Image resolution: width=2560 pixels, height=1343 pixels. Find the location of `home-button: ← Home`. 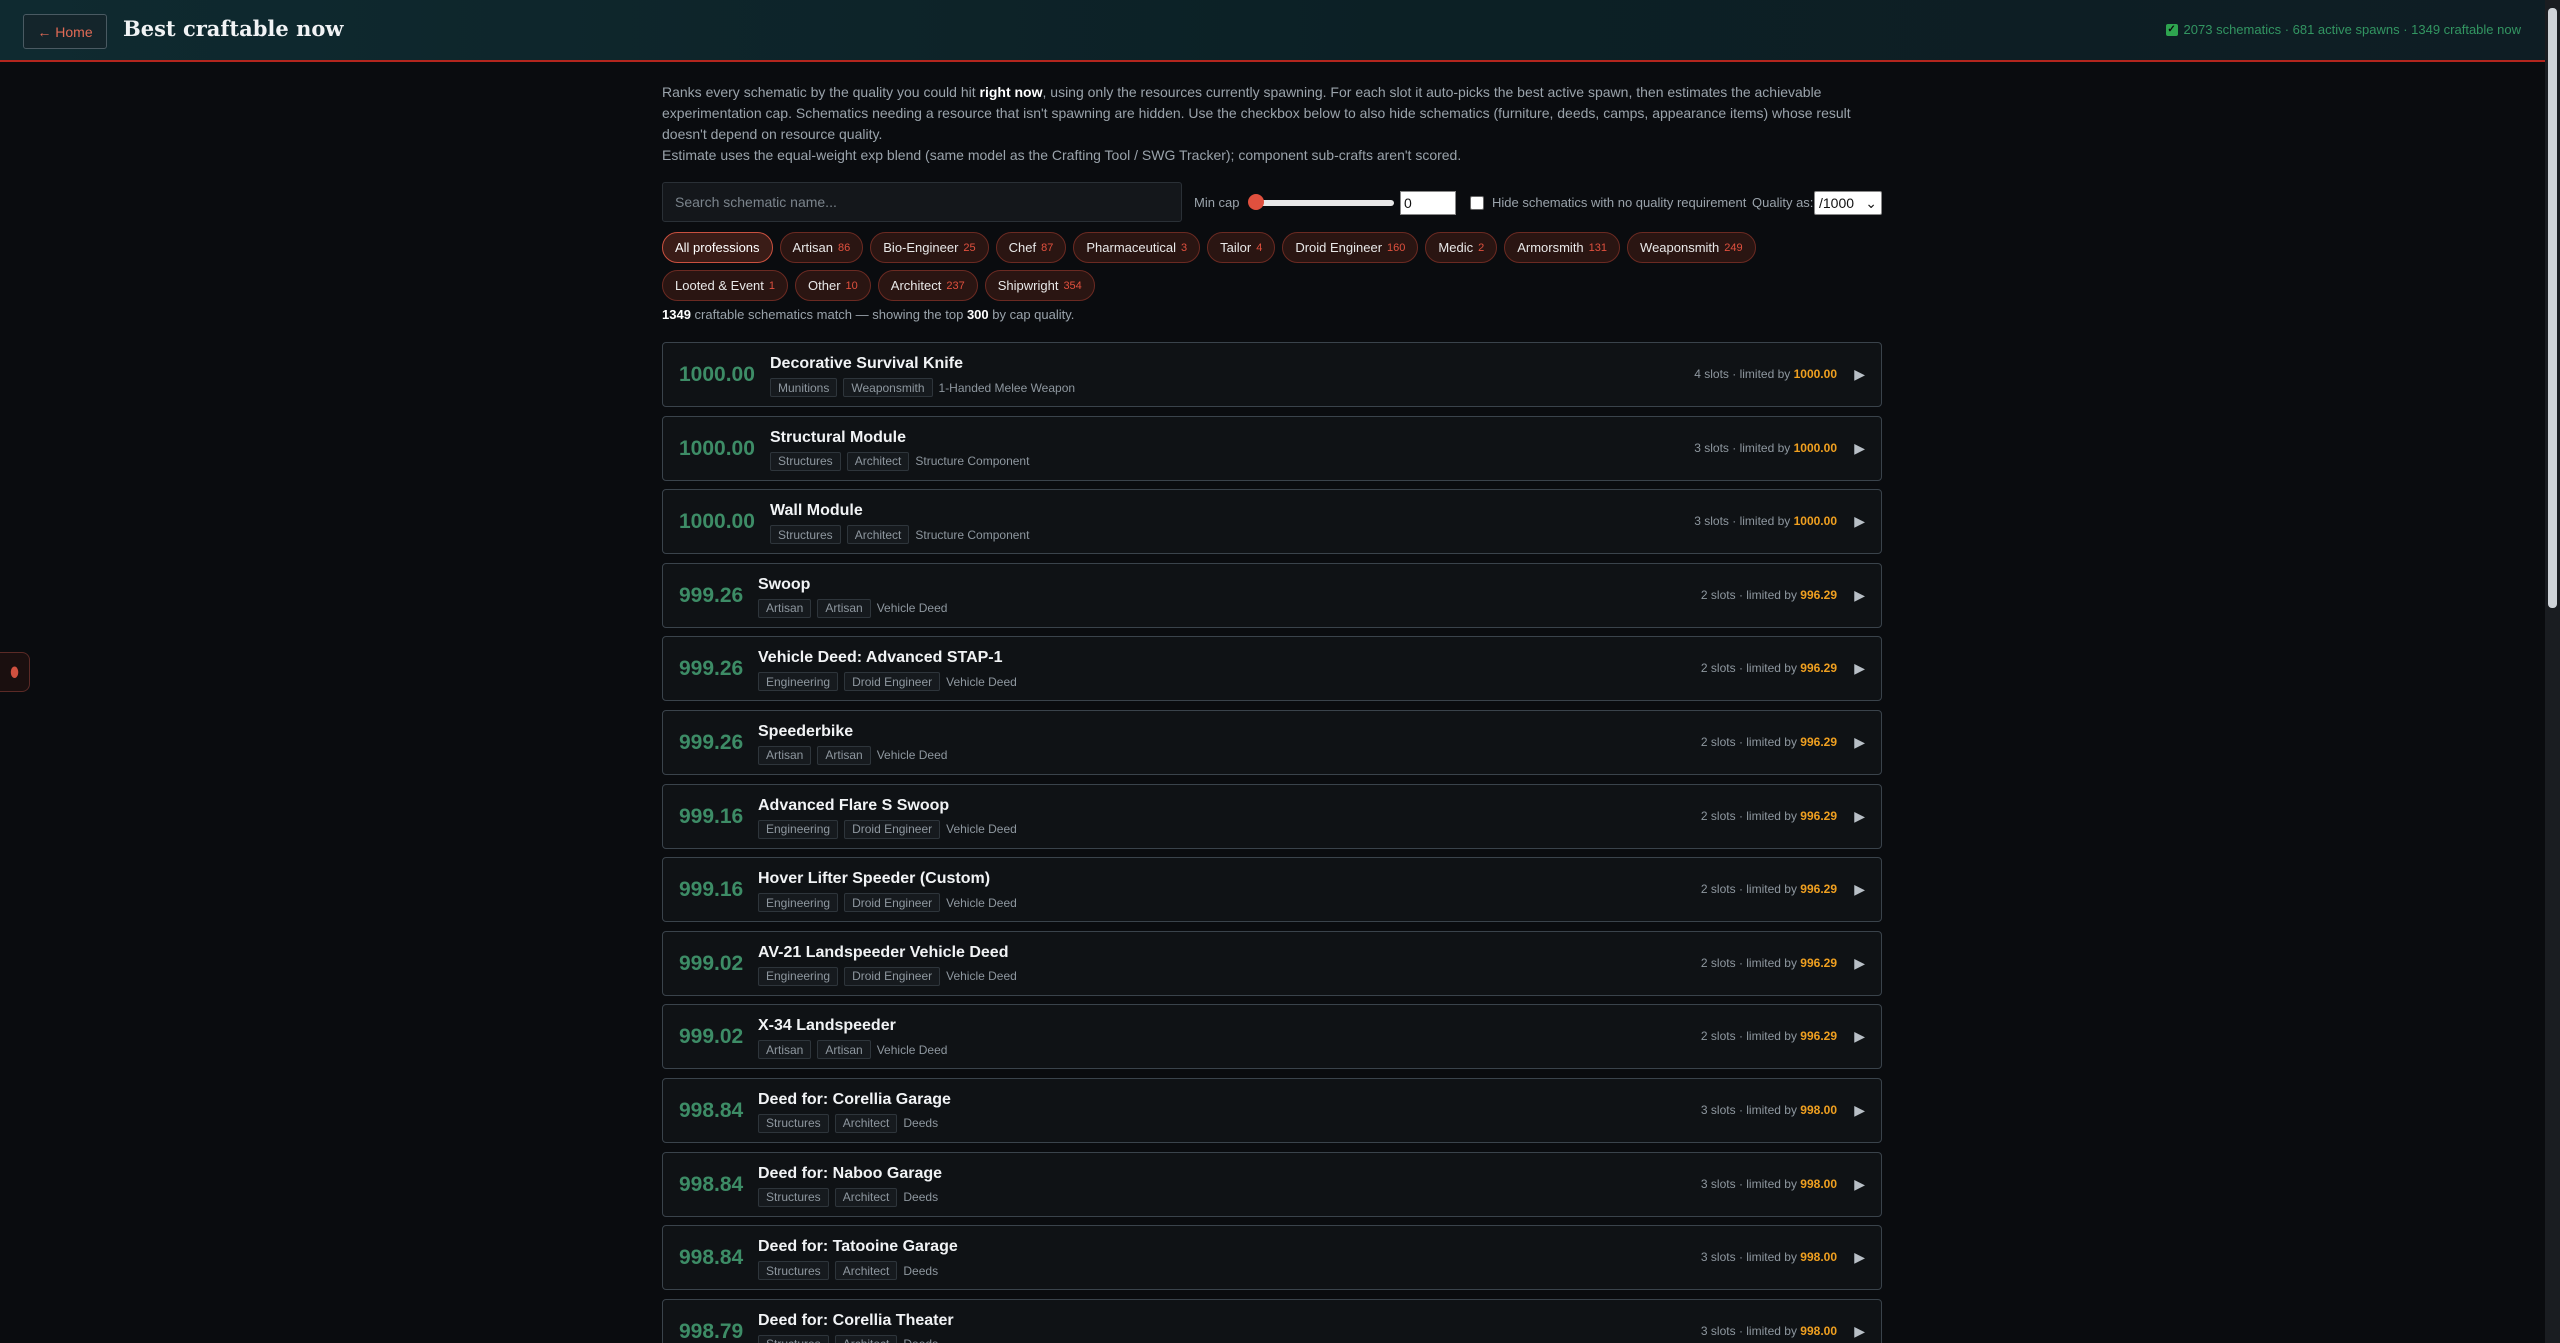

home-button: ← Home is located at coordinates (65, 31).